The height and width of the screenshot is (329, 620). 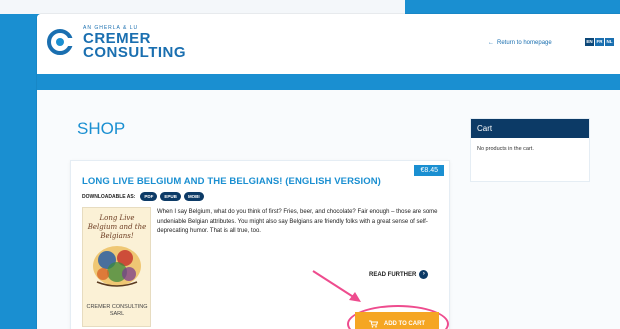 What do you see at coordinates (193, 196) in the screenshot?
I see `format-mobi: MOBI` at bounding box center [193, 196].